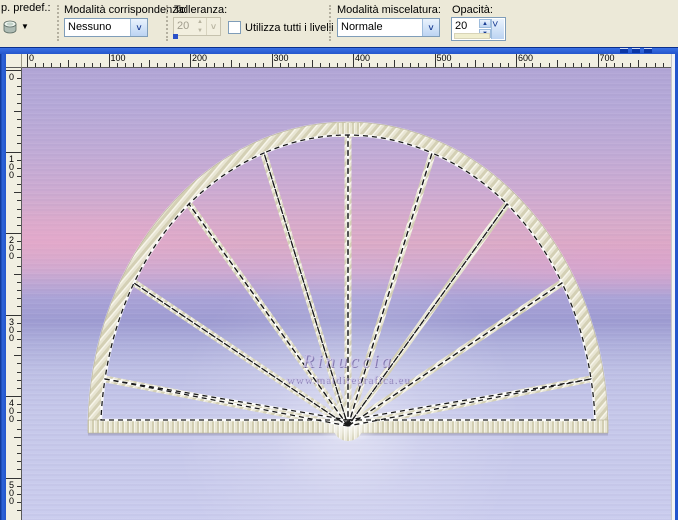  What do you see at coordinates (461, 26) in the screenshot?
I see `opacity-value: 20` at bounding box center [461, 26].